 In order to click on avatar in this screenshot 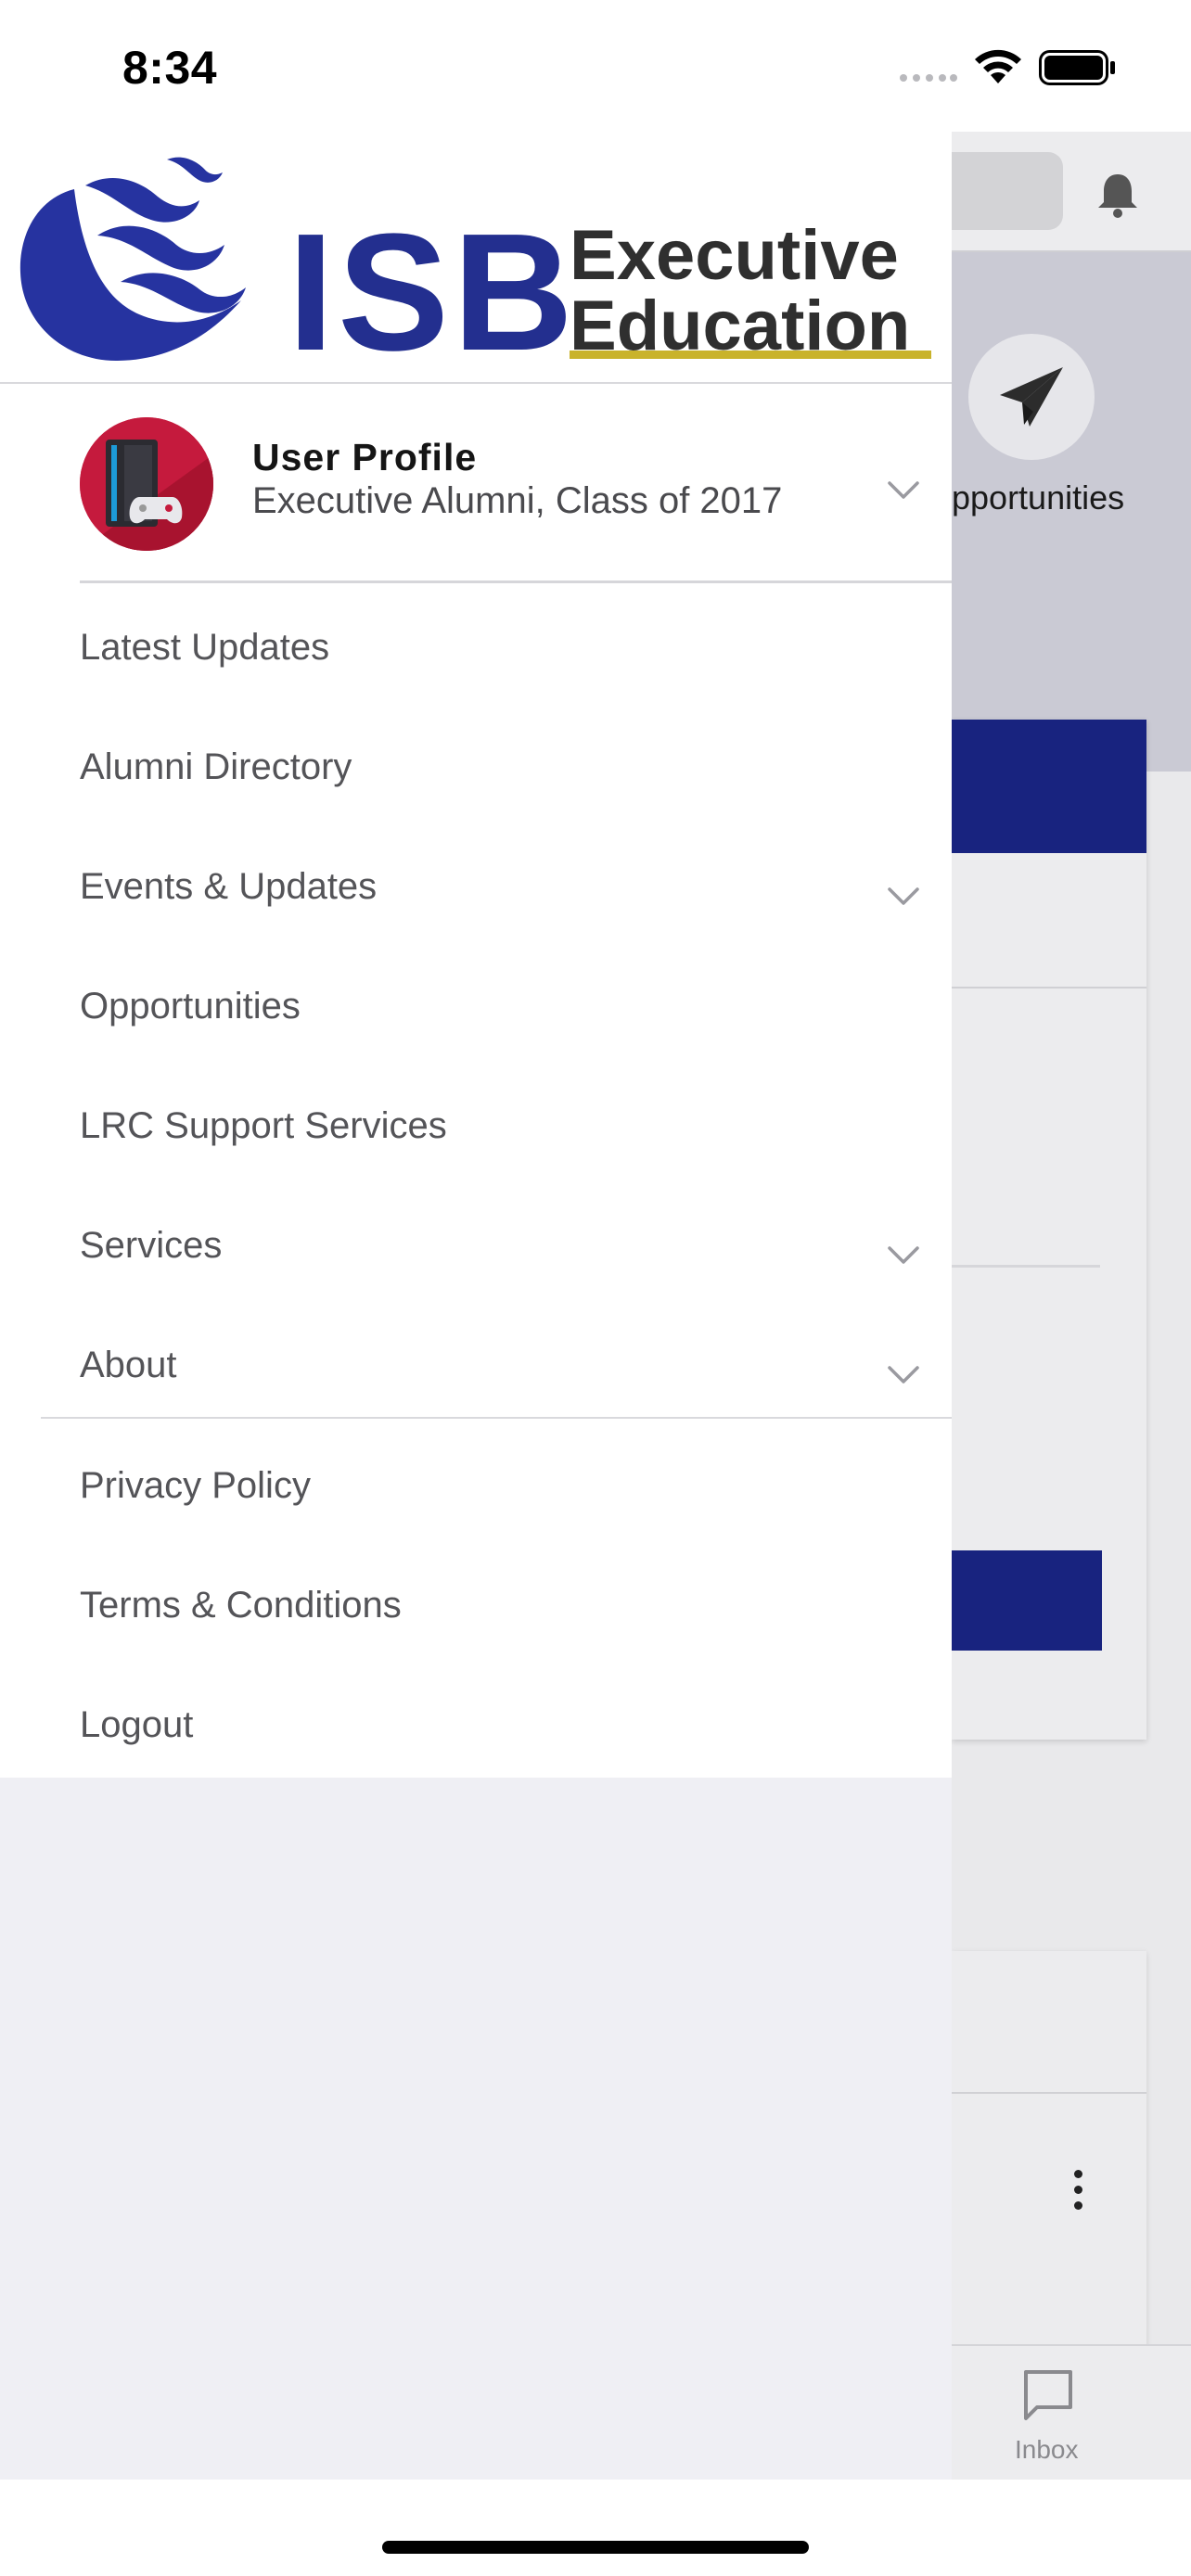, I will do `click(146, 484)`.